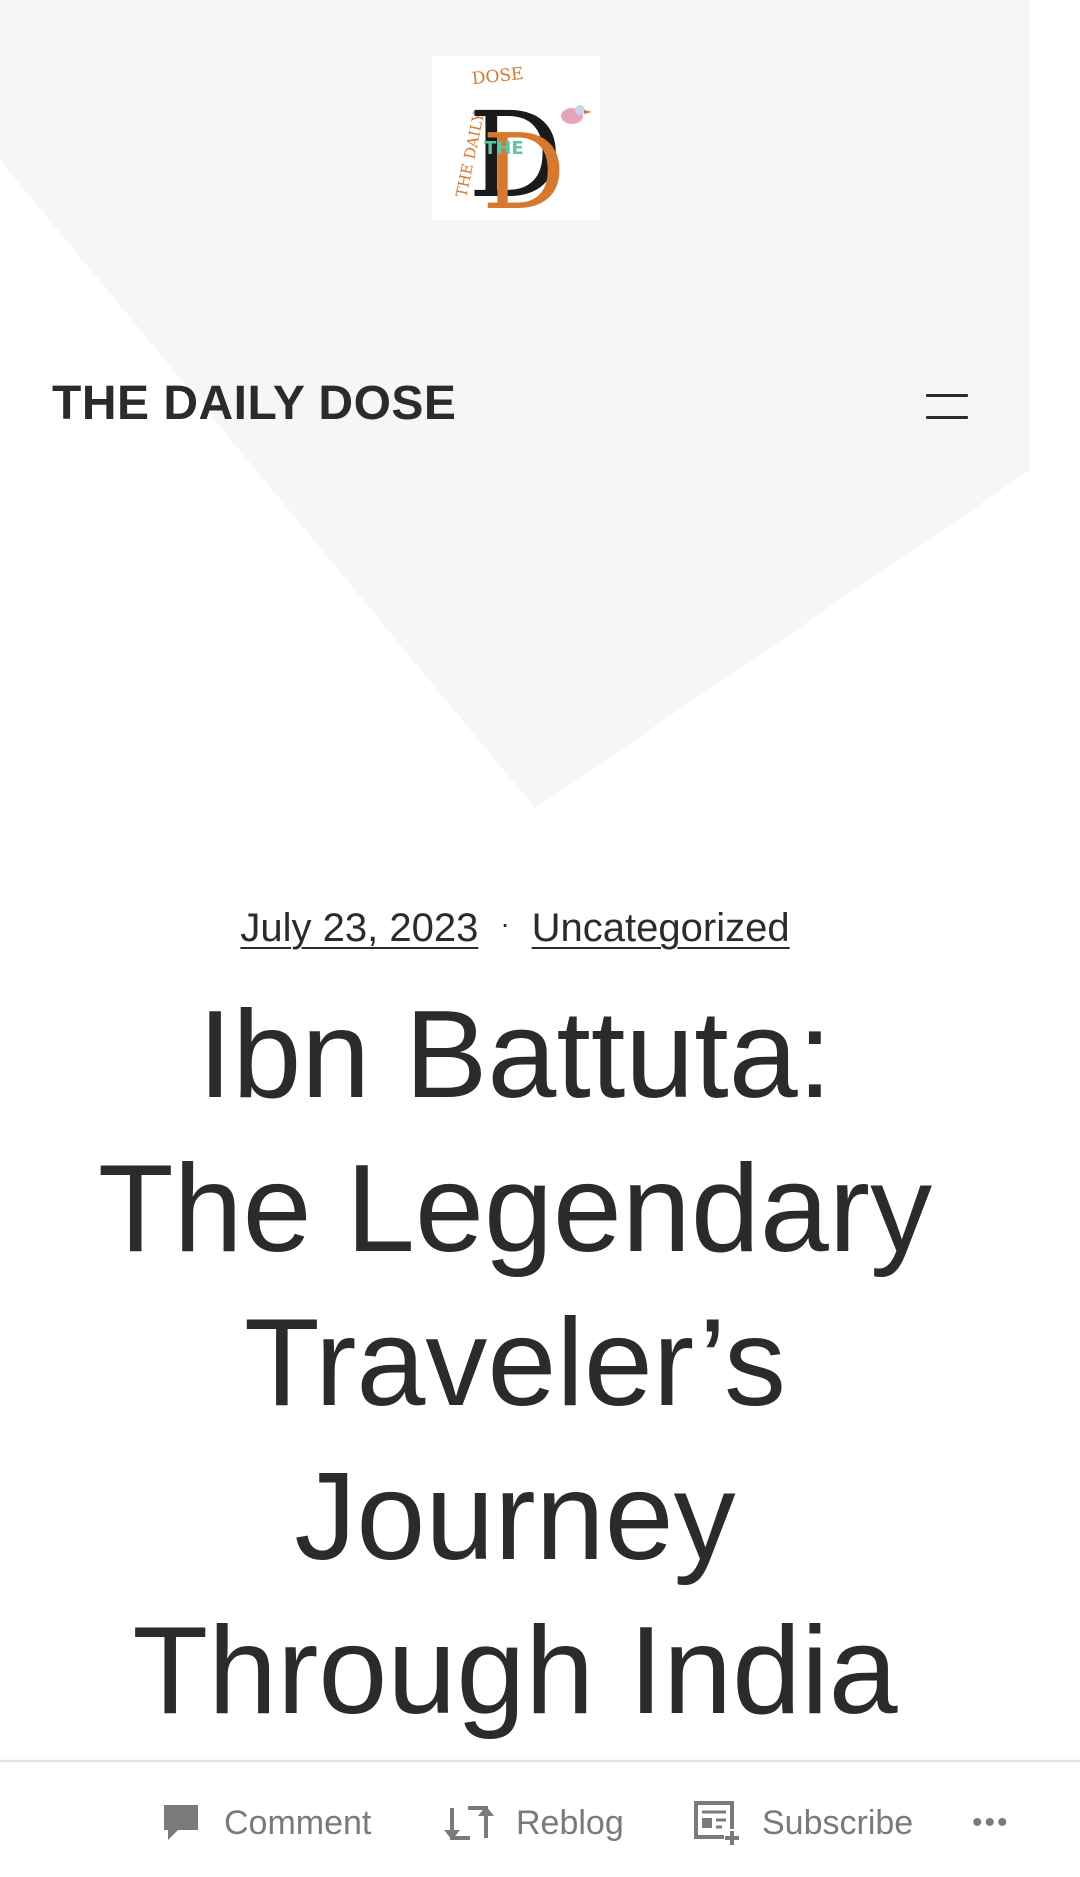 This screenshot has width=1080, height=1877. Describe the element at coordinates (359, 928) in the screenshot. I see `post-date-link: July 23, 2023` at that location.